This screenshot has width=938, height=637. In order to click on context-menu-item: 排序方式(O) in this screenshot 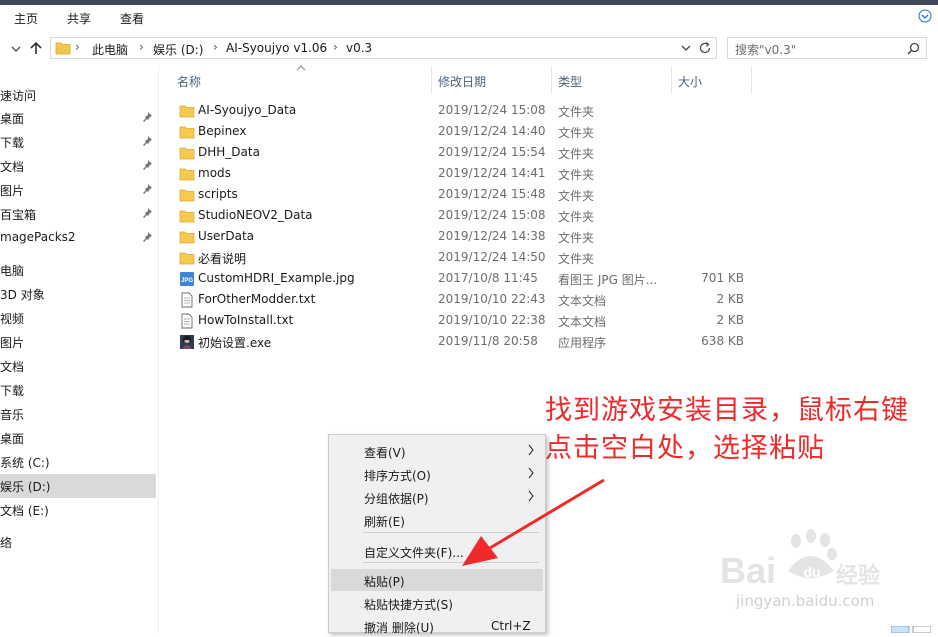, I will do `click(437, 474)`.